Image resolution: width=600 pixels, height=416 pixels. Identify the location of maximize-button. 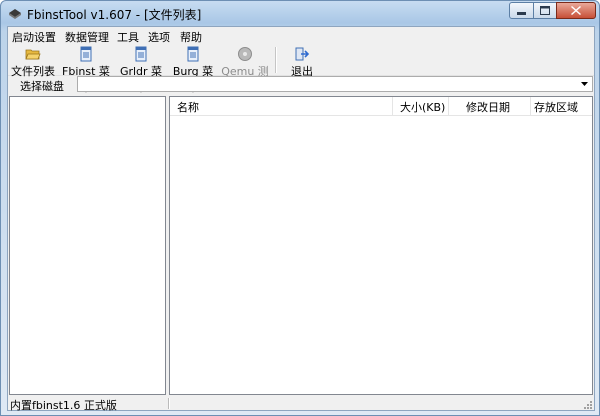
(545, 10).